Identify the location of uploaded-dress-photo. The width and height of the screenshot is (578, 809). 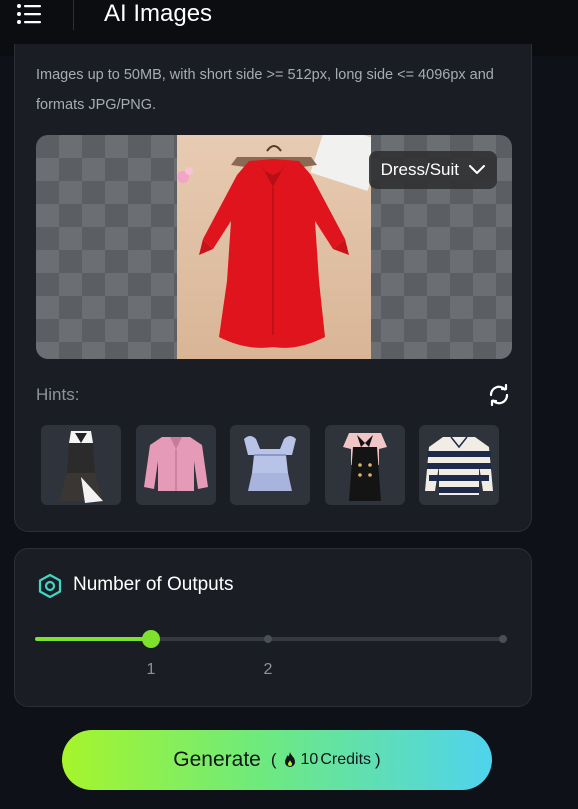
(274, 247).